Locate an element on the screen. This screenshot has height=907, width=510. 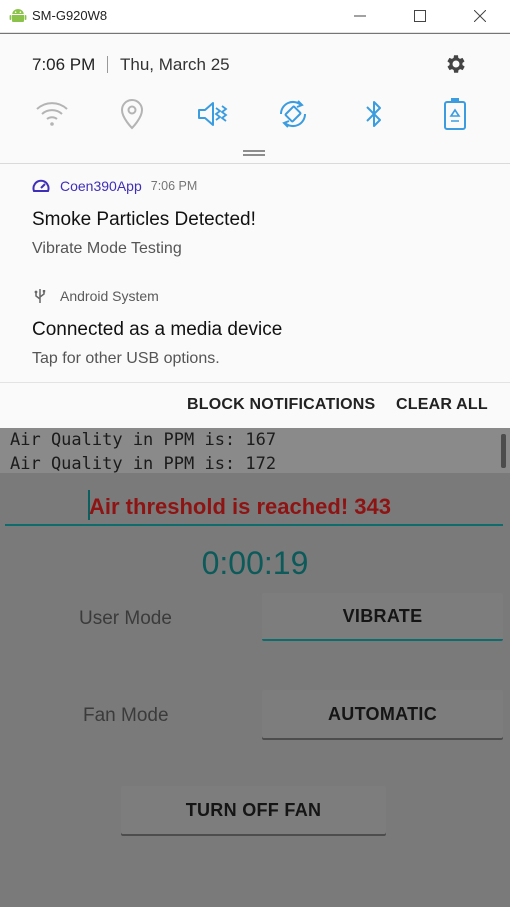
notification-header: Coen390App 7:06 PM is located at coordinates (114, 186).